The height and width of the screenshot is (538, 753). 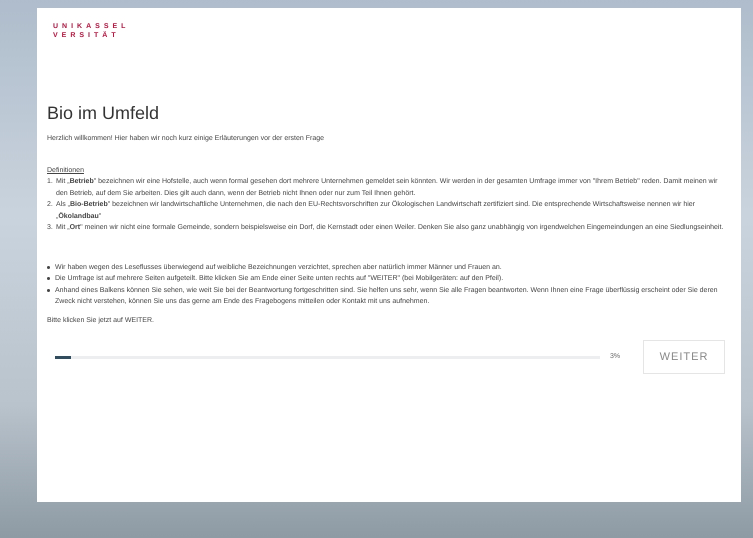 What do you see at coordinates (103, 113) in the screenshot?
I see `page-title: Bio im Umfeld` at bounding box center [103, 113].